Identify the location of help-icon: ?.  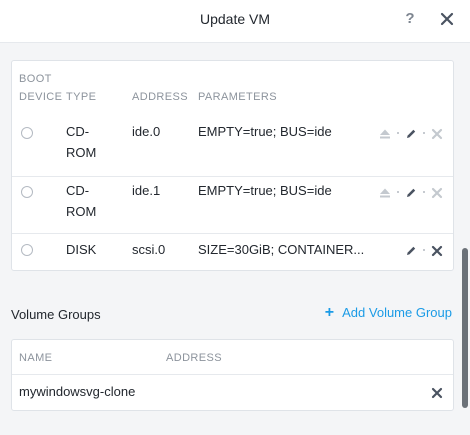
(410, 19).